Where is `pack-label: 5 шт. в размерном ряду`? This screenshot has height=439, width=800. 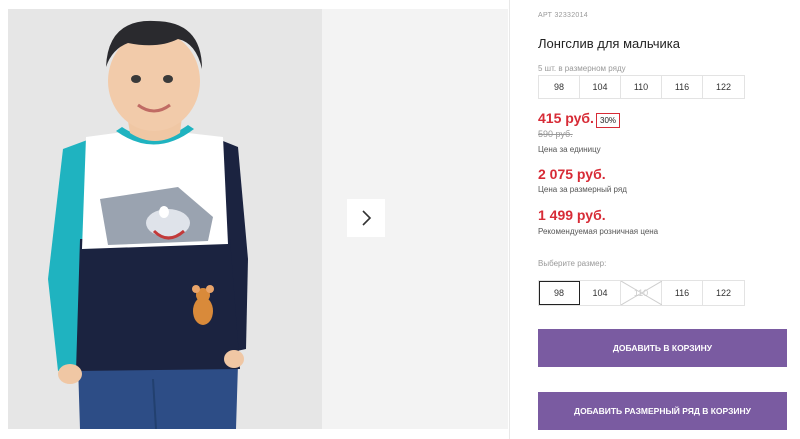 pack-label: 5 шт. в размерном ряду is located at coordinates (582, 68).